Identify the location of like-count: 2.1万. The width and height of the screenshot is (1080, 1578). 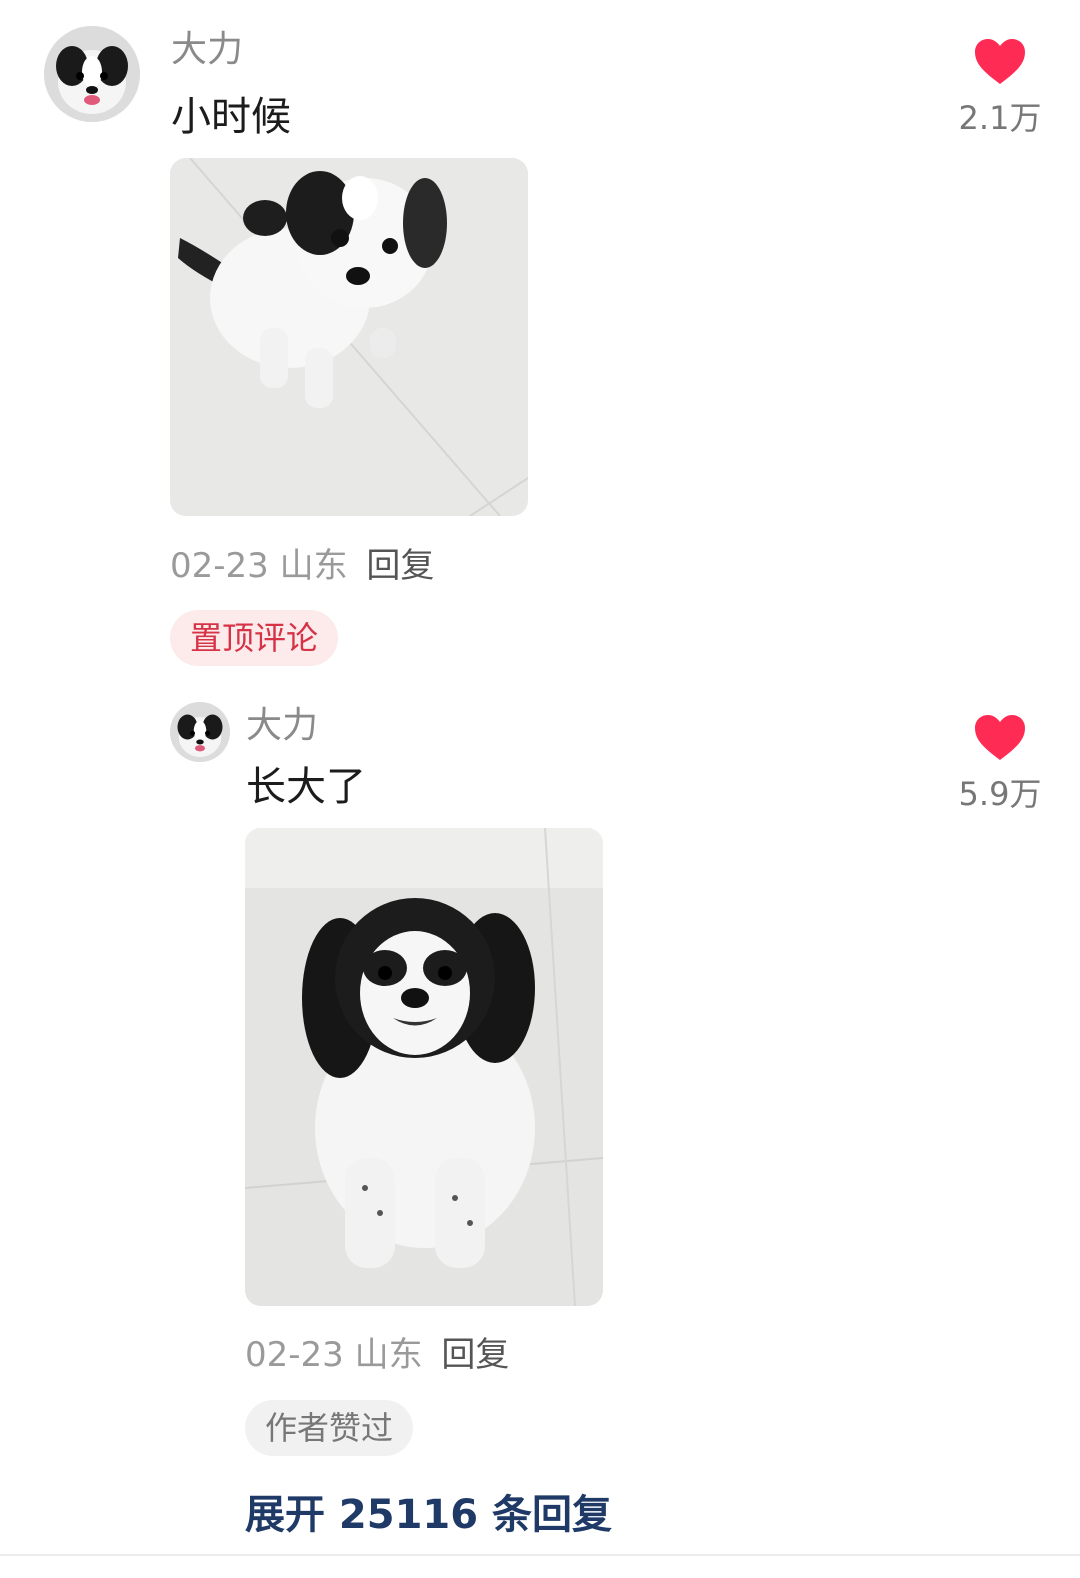
(1000, 118).